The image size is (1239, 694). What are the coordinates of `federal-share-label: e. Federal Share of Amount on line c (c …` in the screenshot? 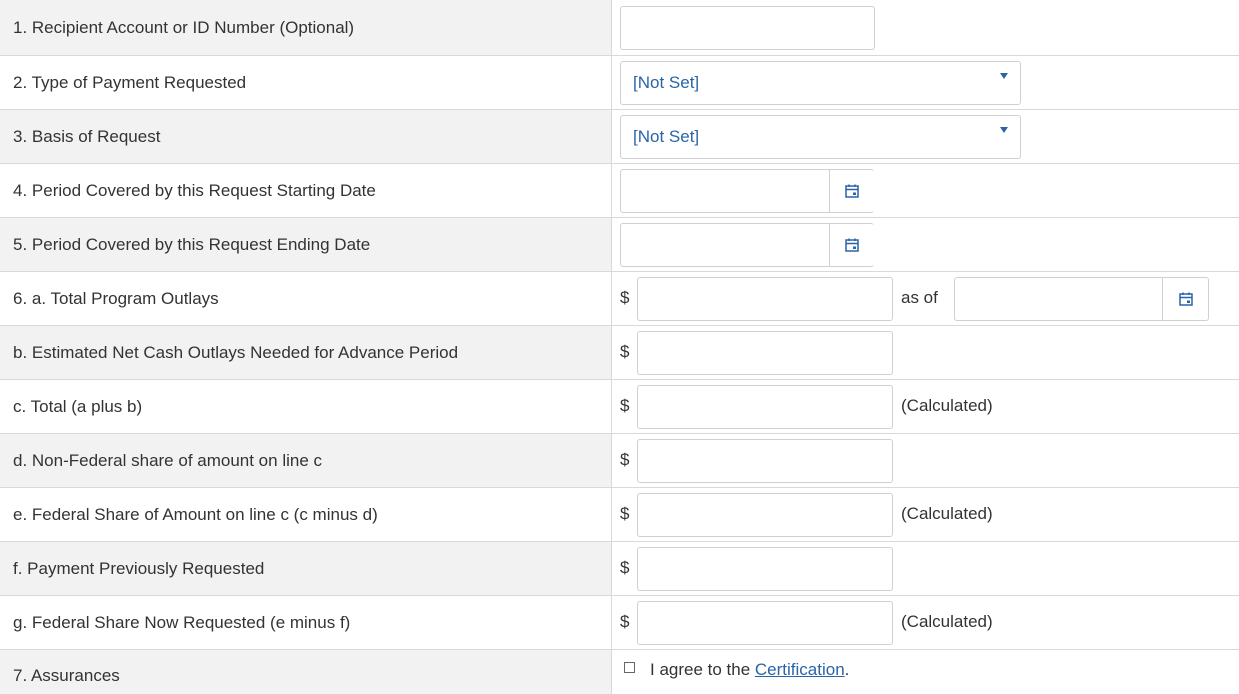 It's located at (306, 514).